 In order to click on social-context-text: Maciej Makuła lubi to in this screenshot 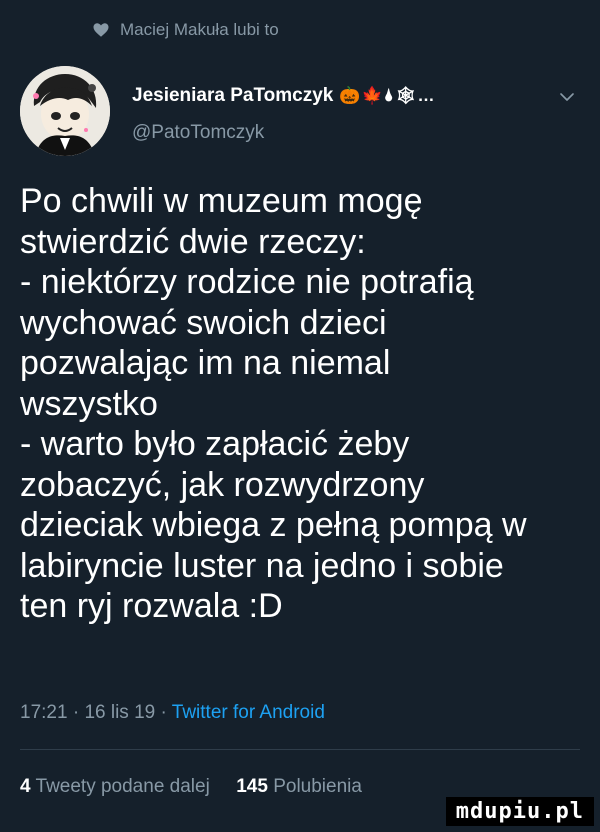, I will do `click(199, 29)`.